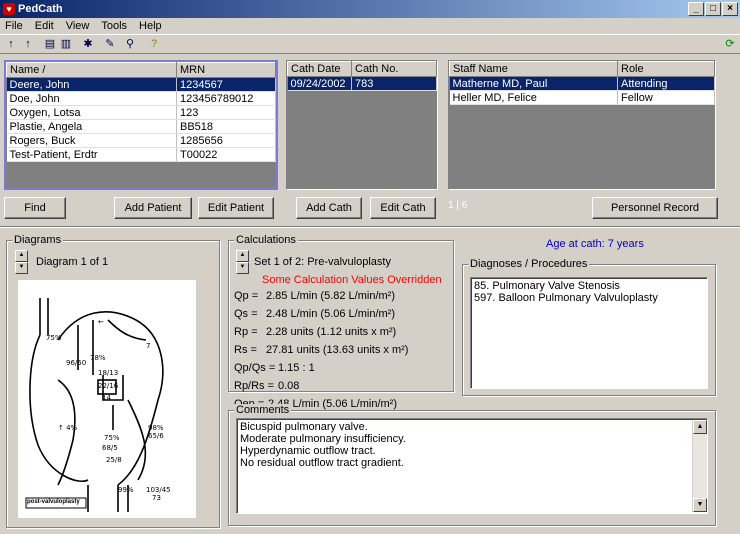  Describe the element at coordinates (28, 44) in the screenshot. I see `up-arrow-star-icon: ↑` at that location.